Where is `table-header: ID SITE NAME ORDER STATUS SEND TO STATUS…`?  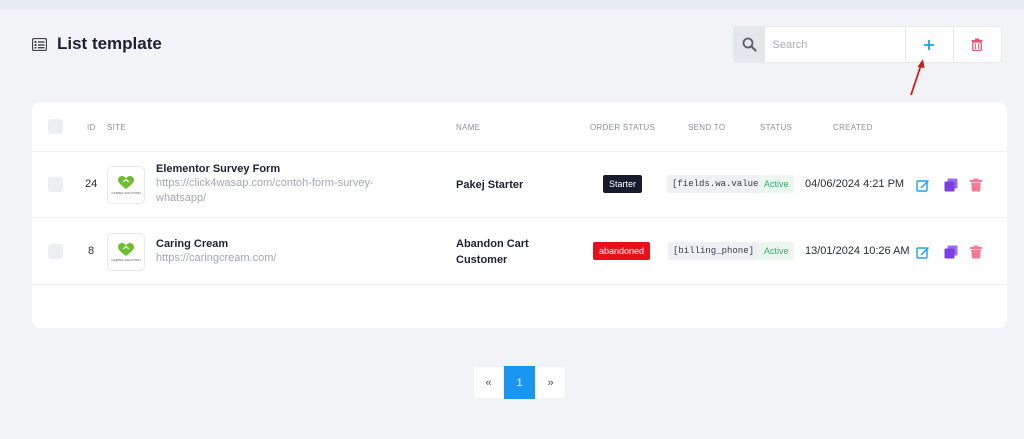
table-header: ID SITE NAME ORDER STATUS SEND TO STATUS… is located at coordinates (519, 127).